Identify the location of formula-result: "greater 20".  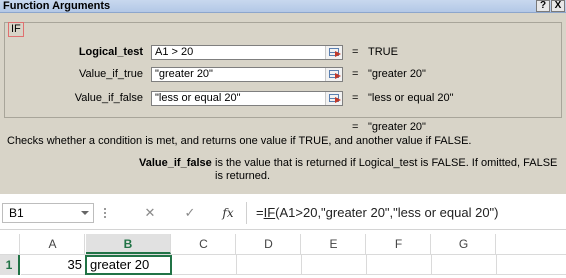
(397, 127).